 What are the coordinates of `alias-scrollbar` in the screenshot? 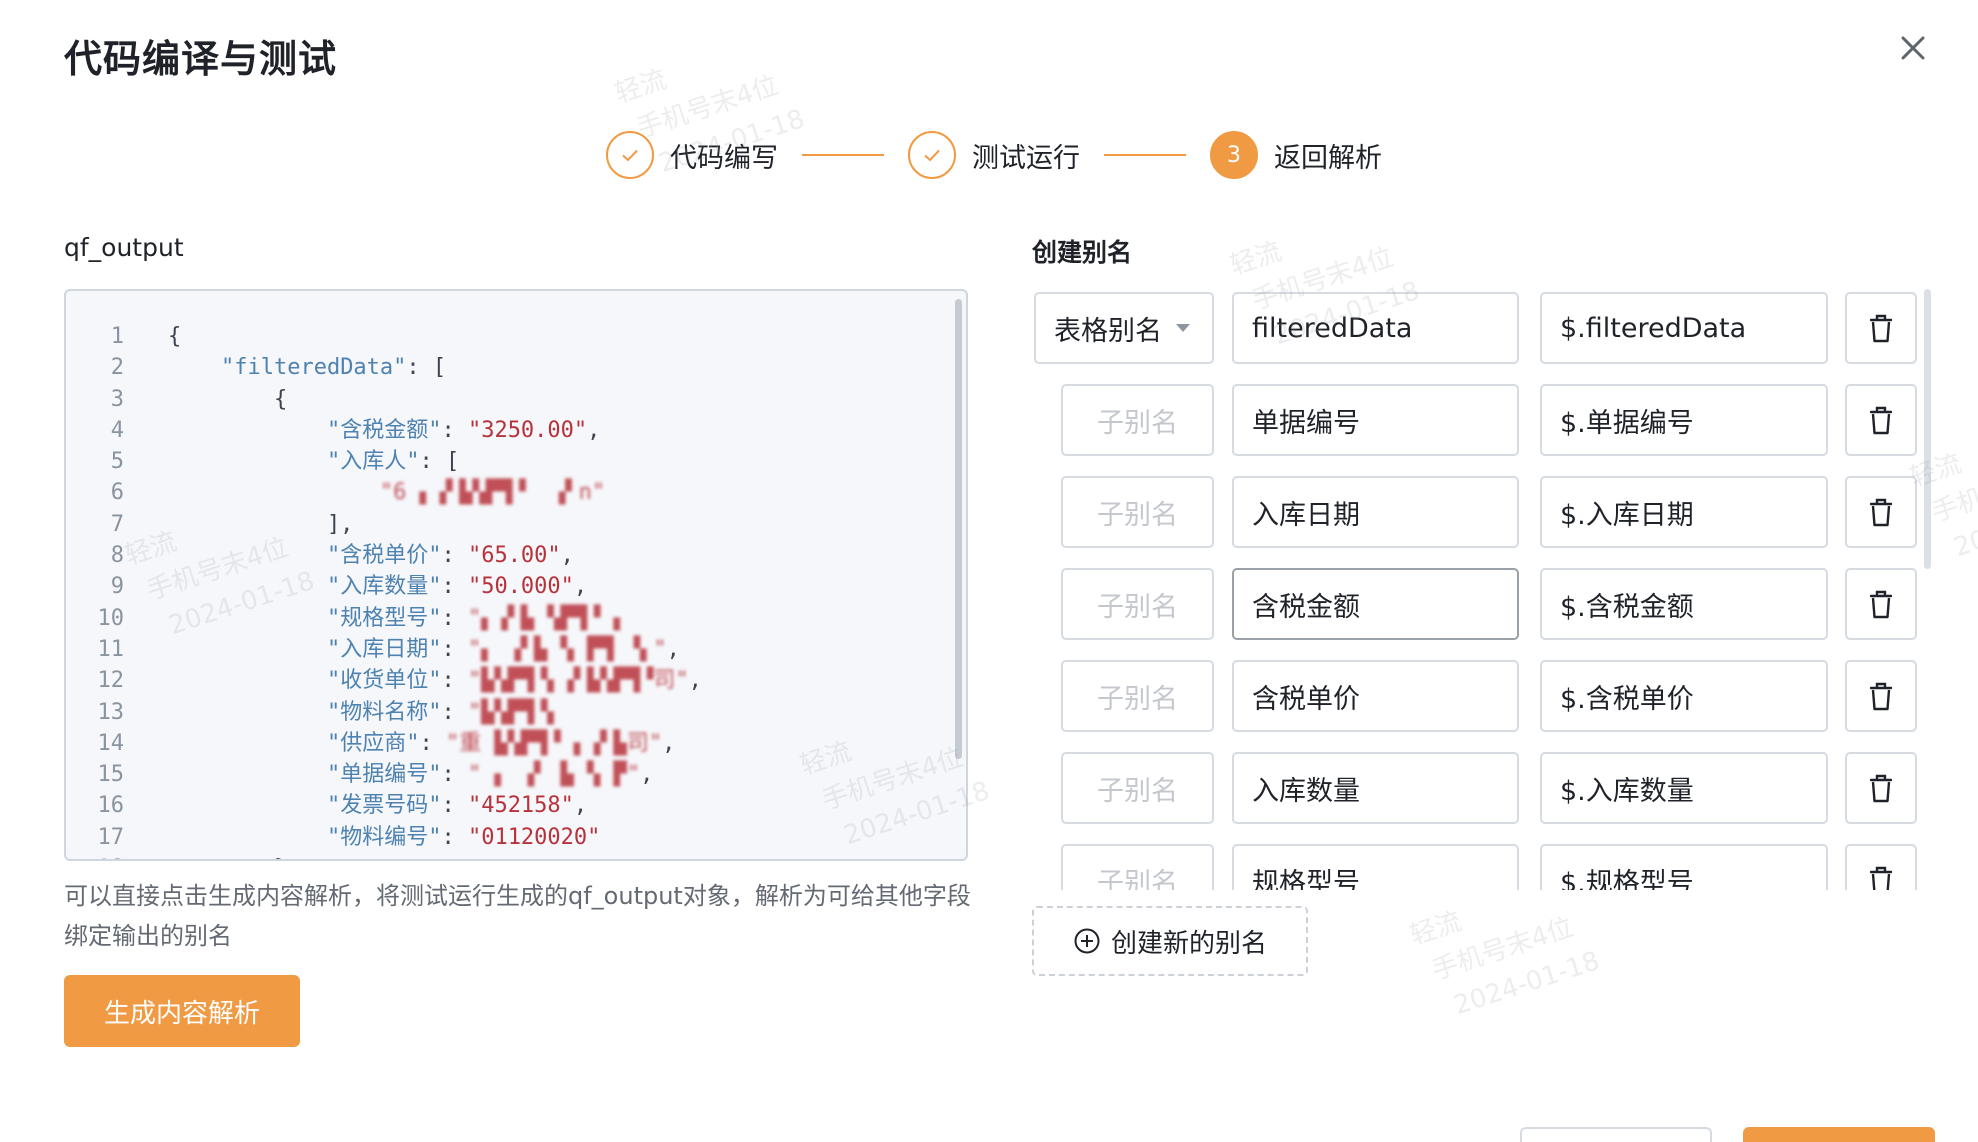 It's located at (1927, 429).